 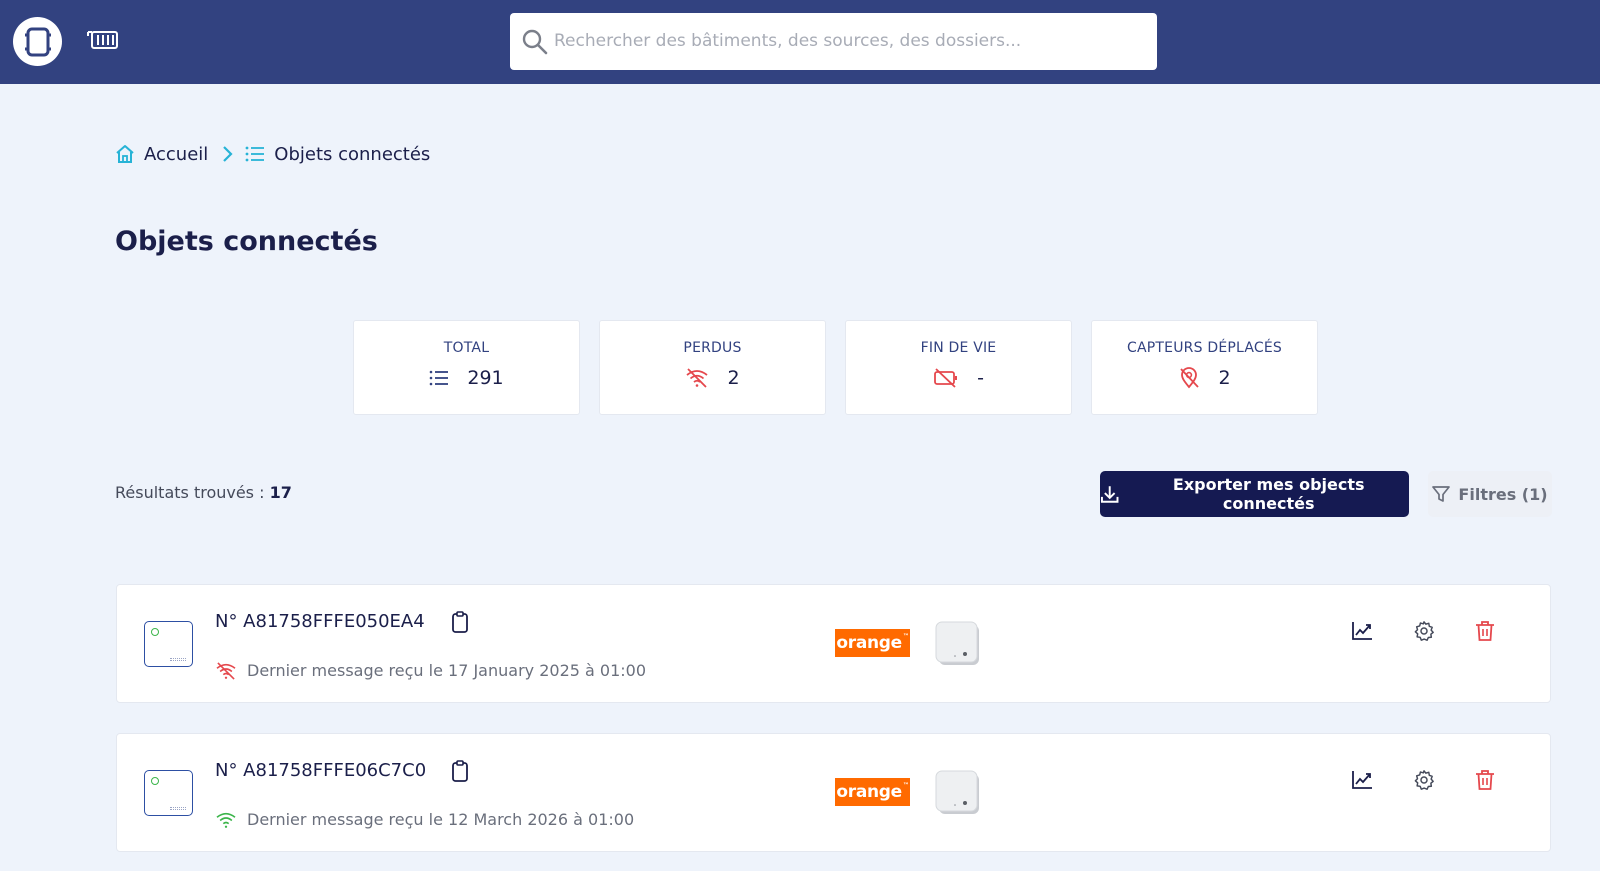 I want to click on page-title: Objets connectés, so click(x=246, y=241).